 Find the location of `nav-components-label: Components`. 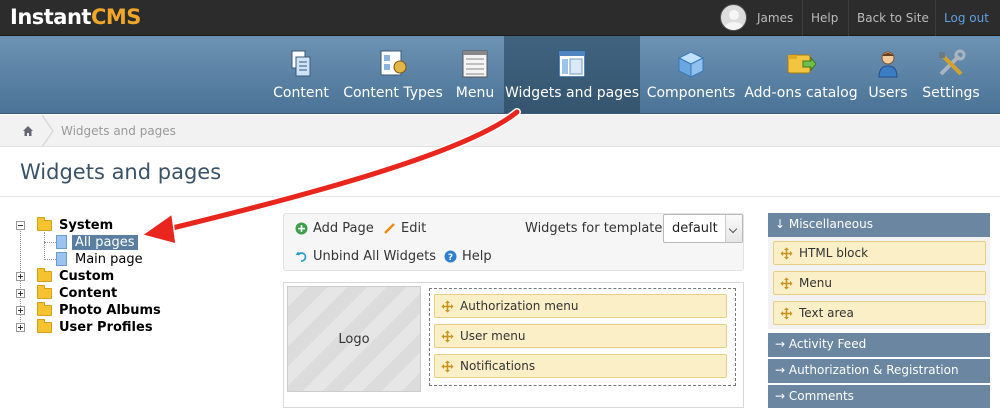

nav-components-label: Components is located at coordinates (691, 93).